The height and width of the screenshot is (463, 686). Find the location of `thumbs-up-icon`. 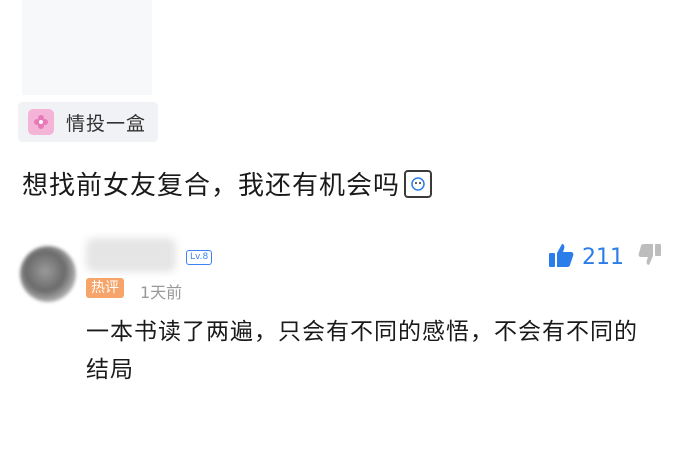

thumbs-up-icon is located at coordinates (561, 257).